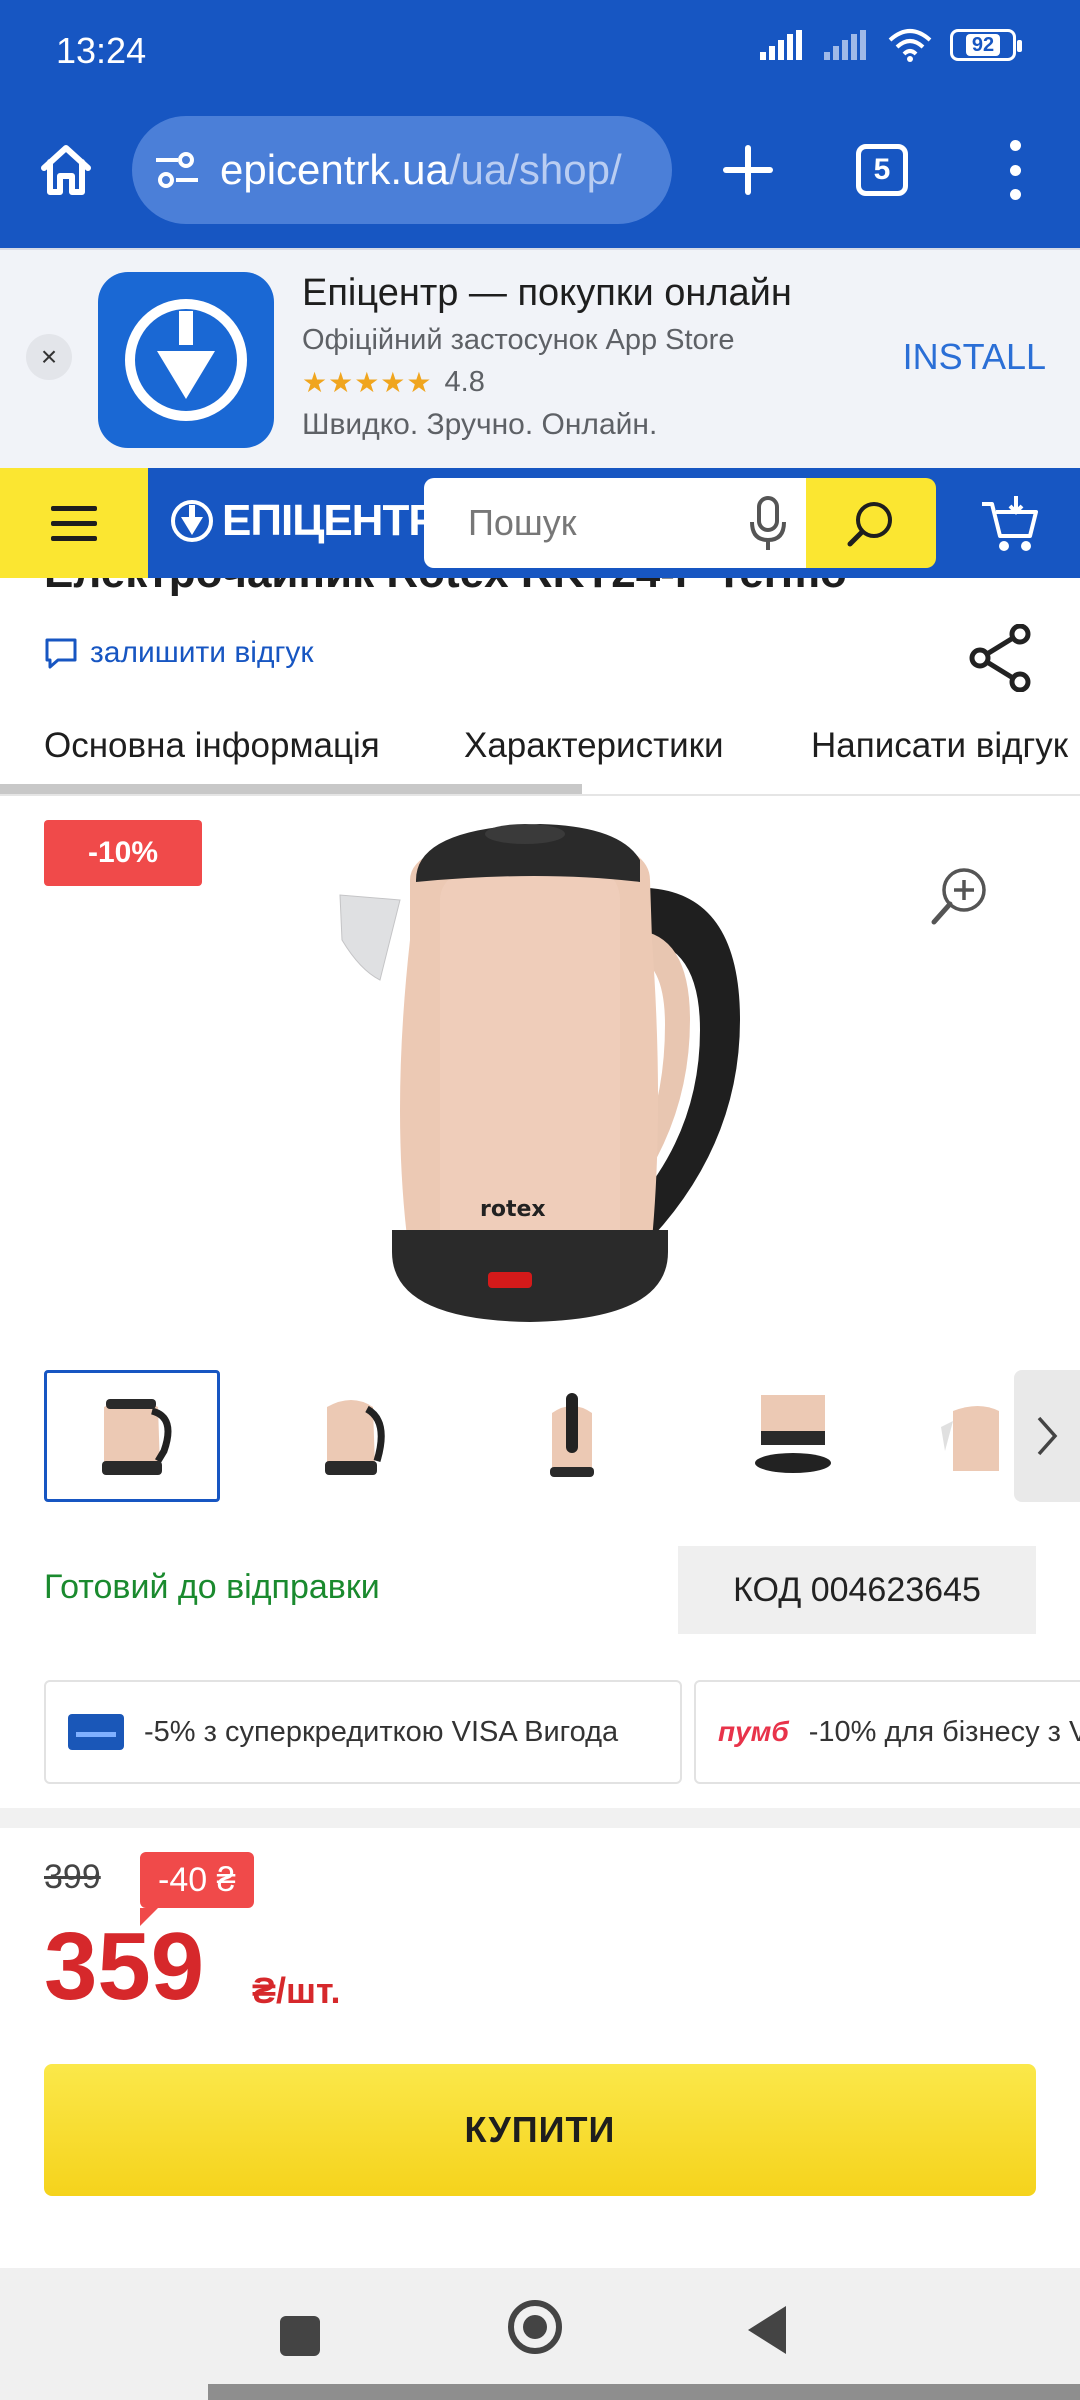 The width and height of the screenshot is (1080, 2400). What do you see at coordinates (123, 853) in the screenshot?
I see `discount-badge: -10%` at bounding box center [123, 853].